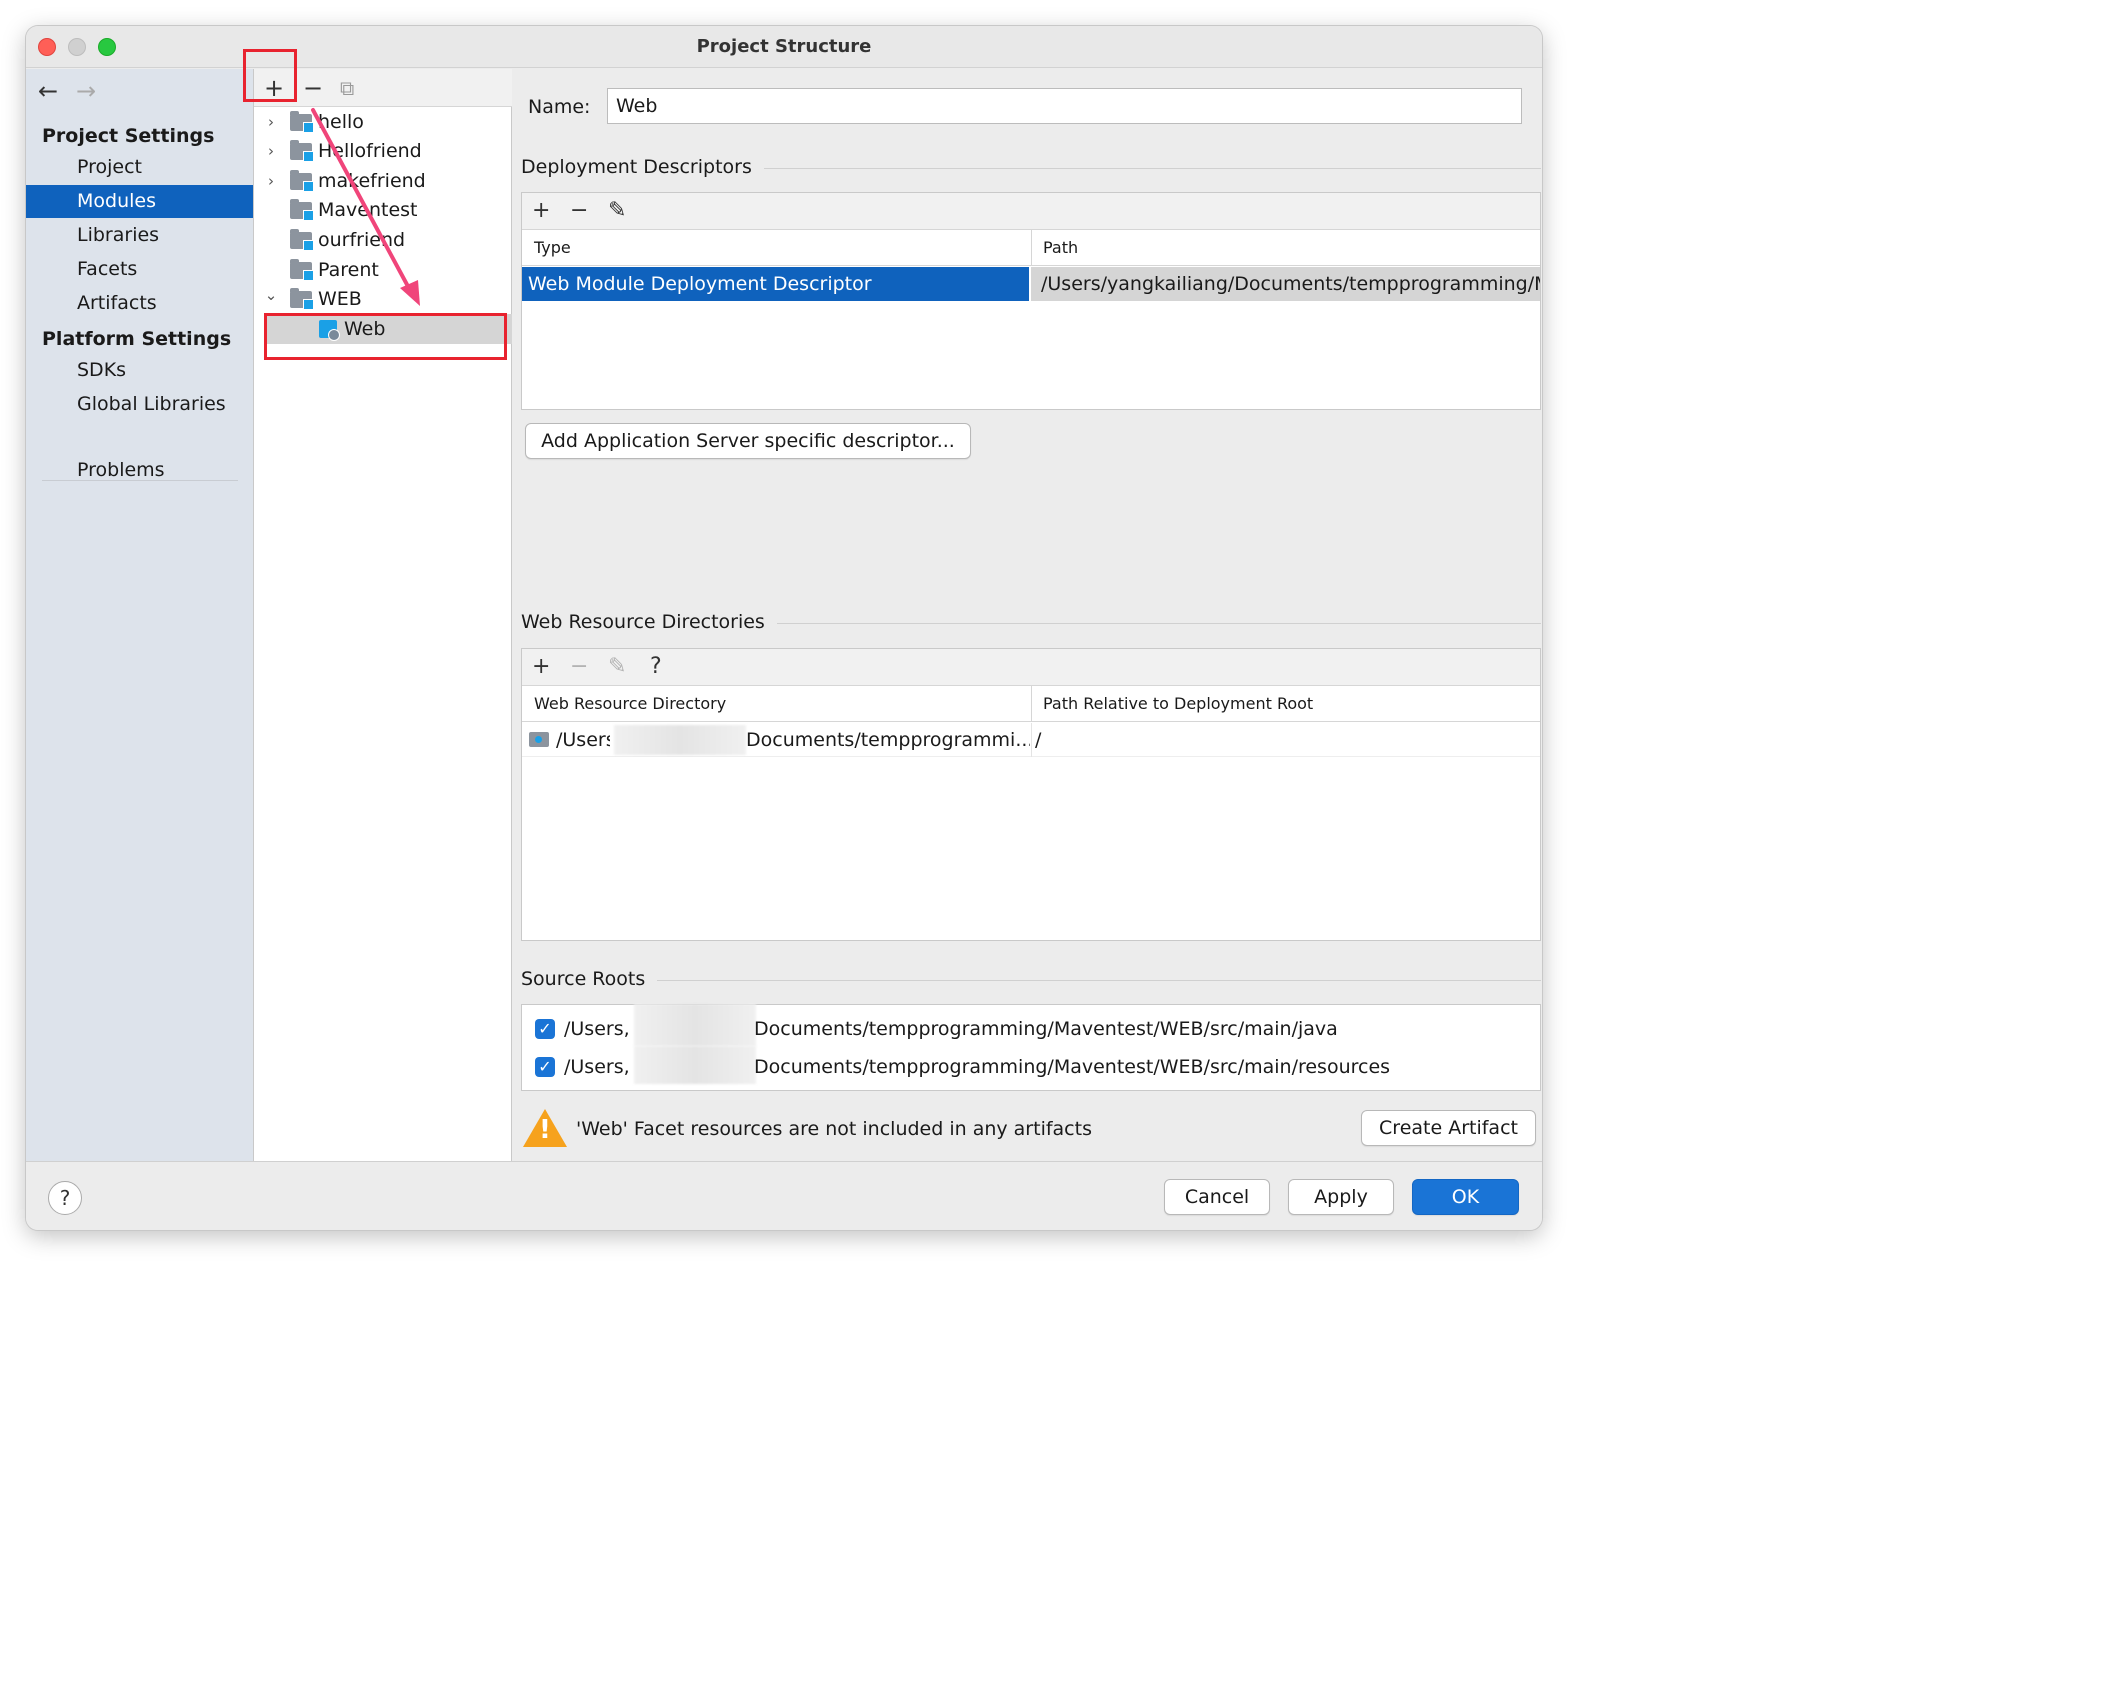 The image size is (2120, 1700). What do you see at coordinates (365, 207) in the screenshot?
I see `annotation-arrow` at bounding box center [365, 207].